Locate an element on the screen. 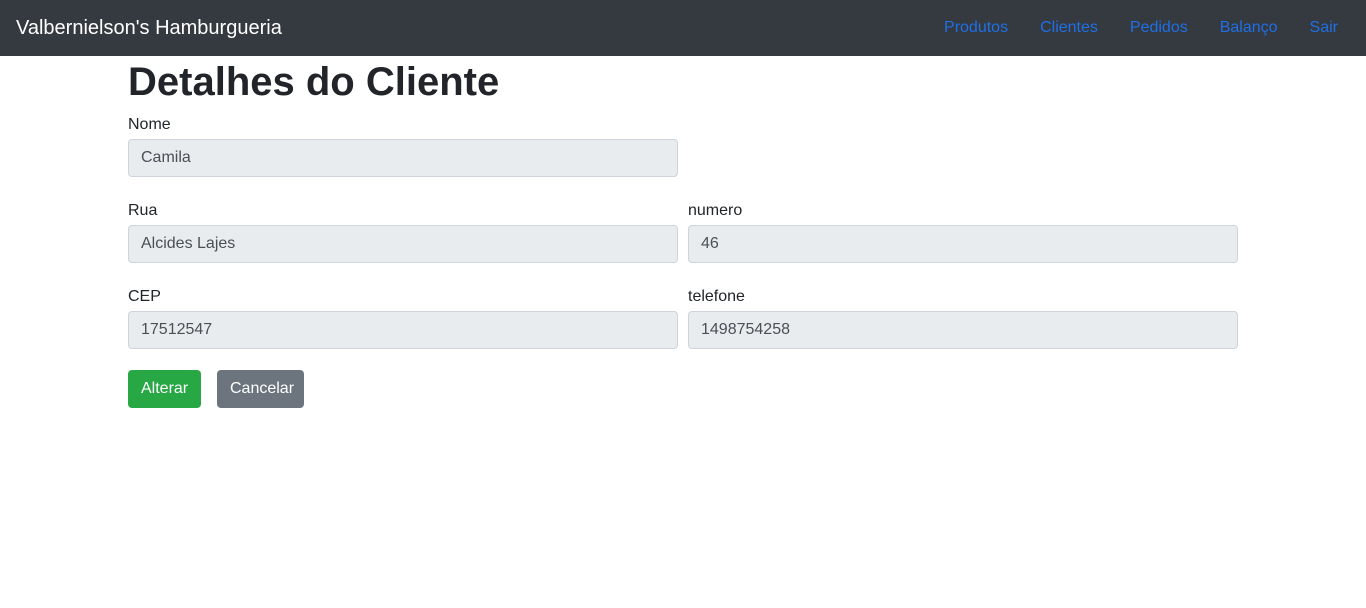 This screenshot has width=1366, height=608. field-rua: Rua is located at coordinates (403, 232).